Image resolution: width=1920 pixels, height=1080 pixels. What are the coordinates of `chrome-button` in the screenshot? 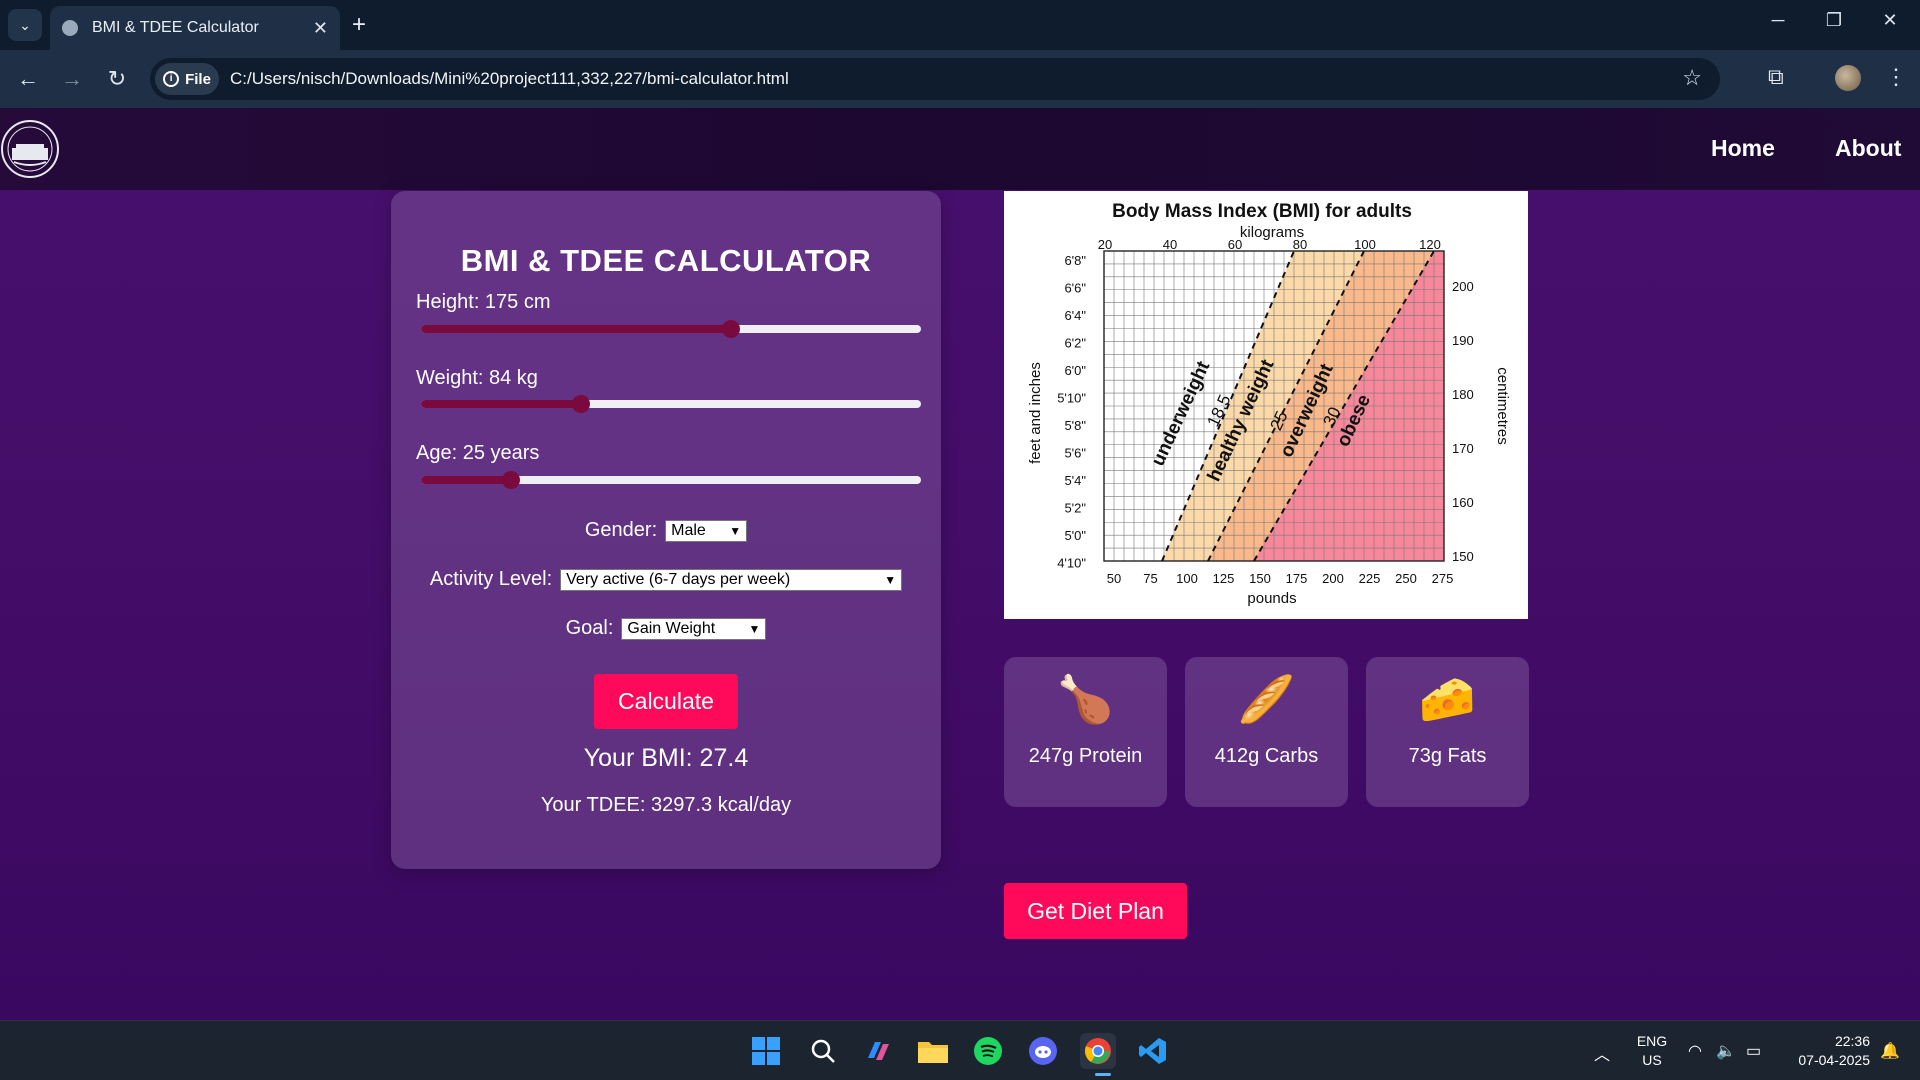 It's located at (1098, 1051).